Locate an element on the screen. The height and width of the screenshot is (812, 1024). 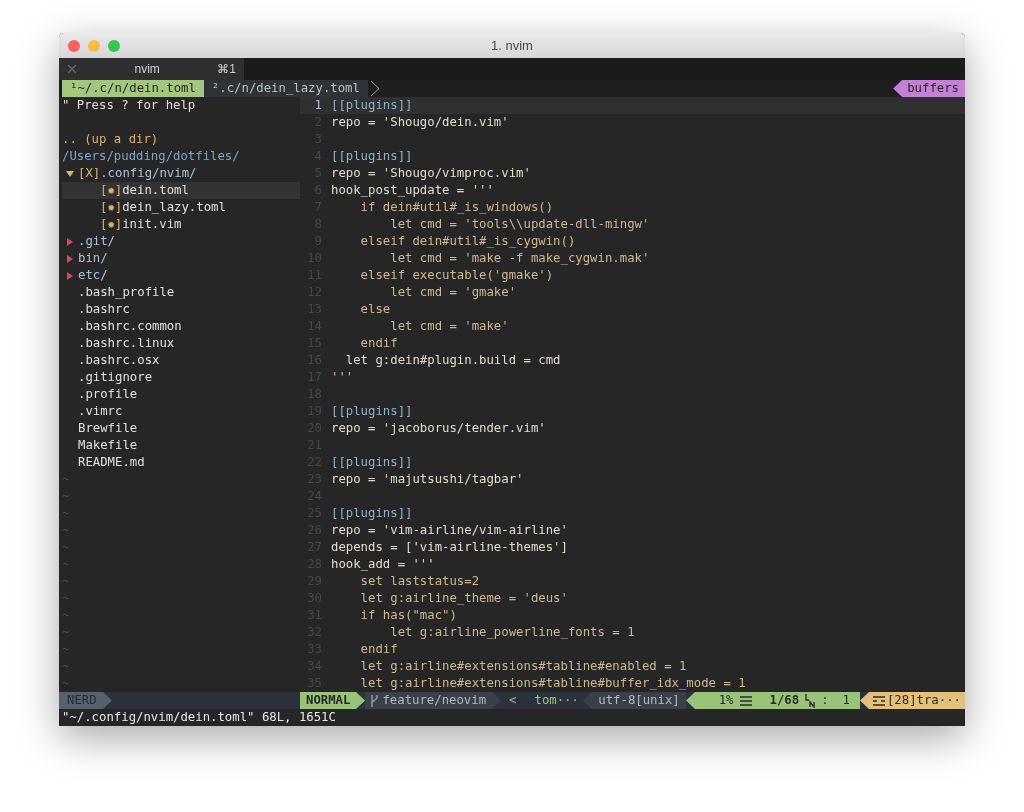
code-text: repo = 'vim-airline/vim-airline' is located at coordinates (449, 530).